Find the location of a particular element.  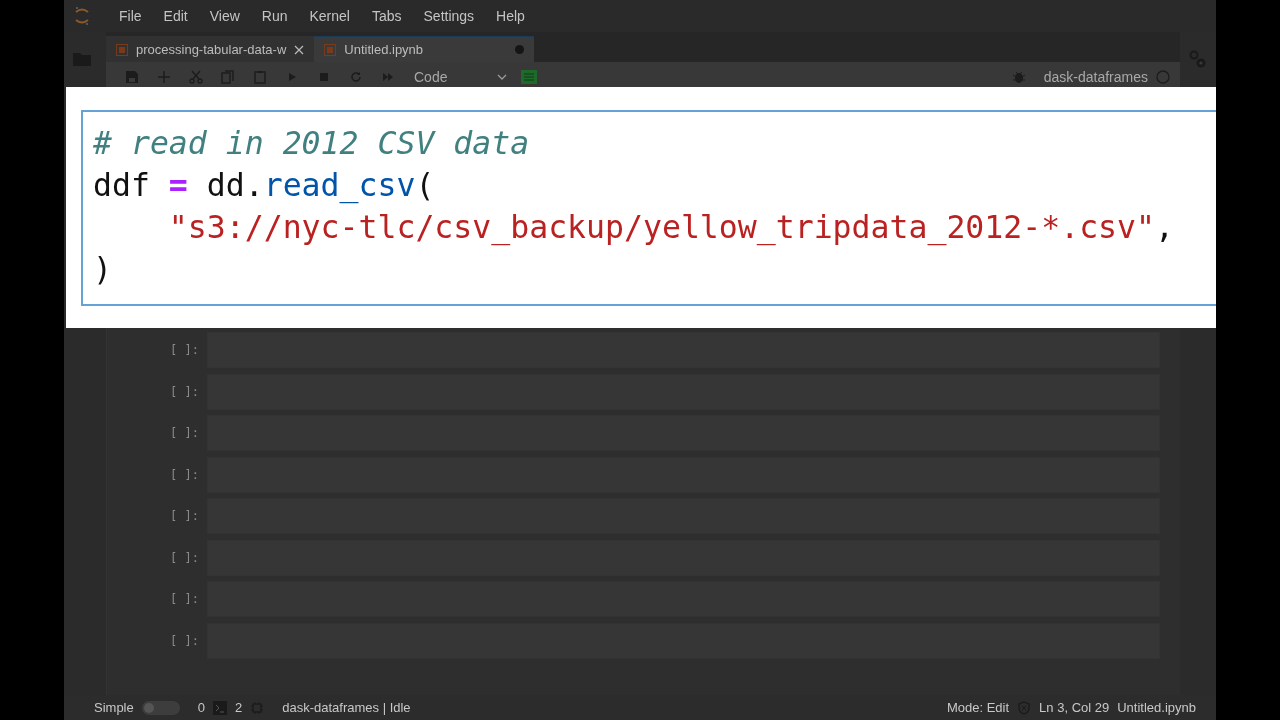

kernel-status: dask-dataframes | Idle is located at coordinates (346, 707).